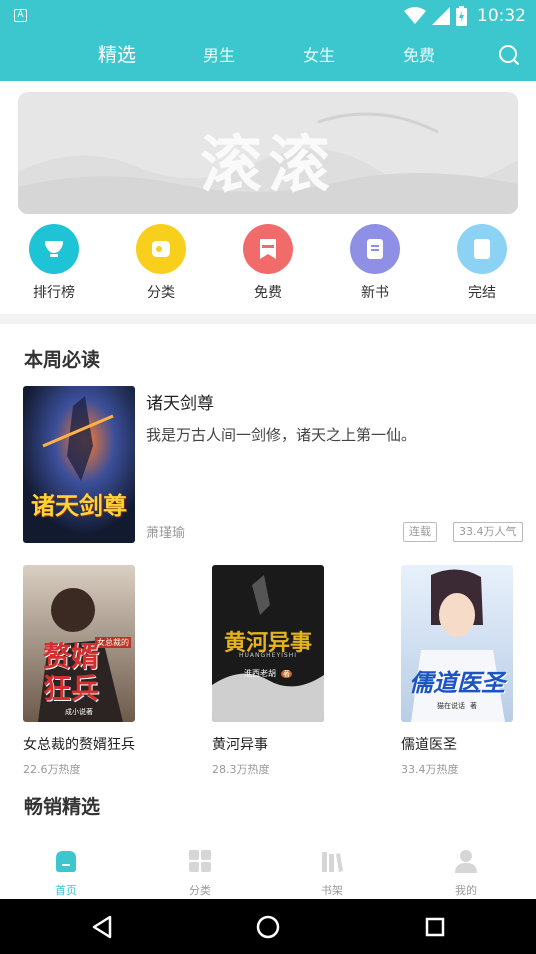  I want to click on status-badge: 连载, so click(420, 532).